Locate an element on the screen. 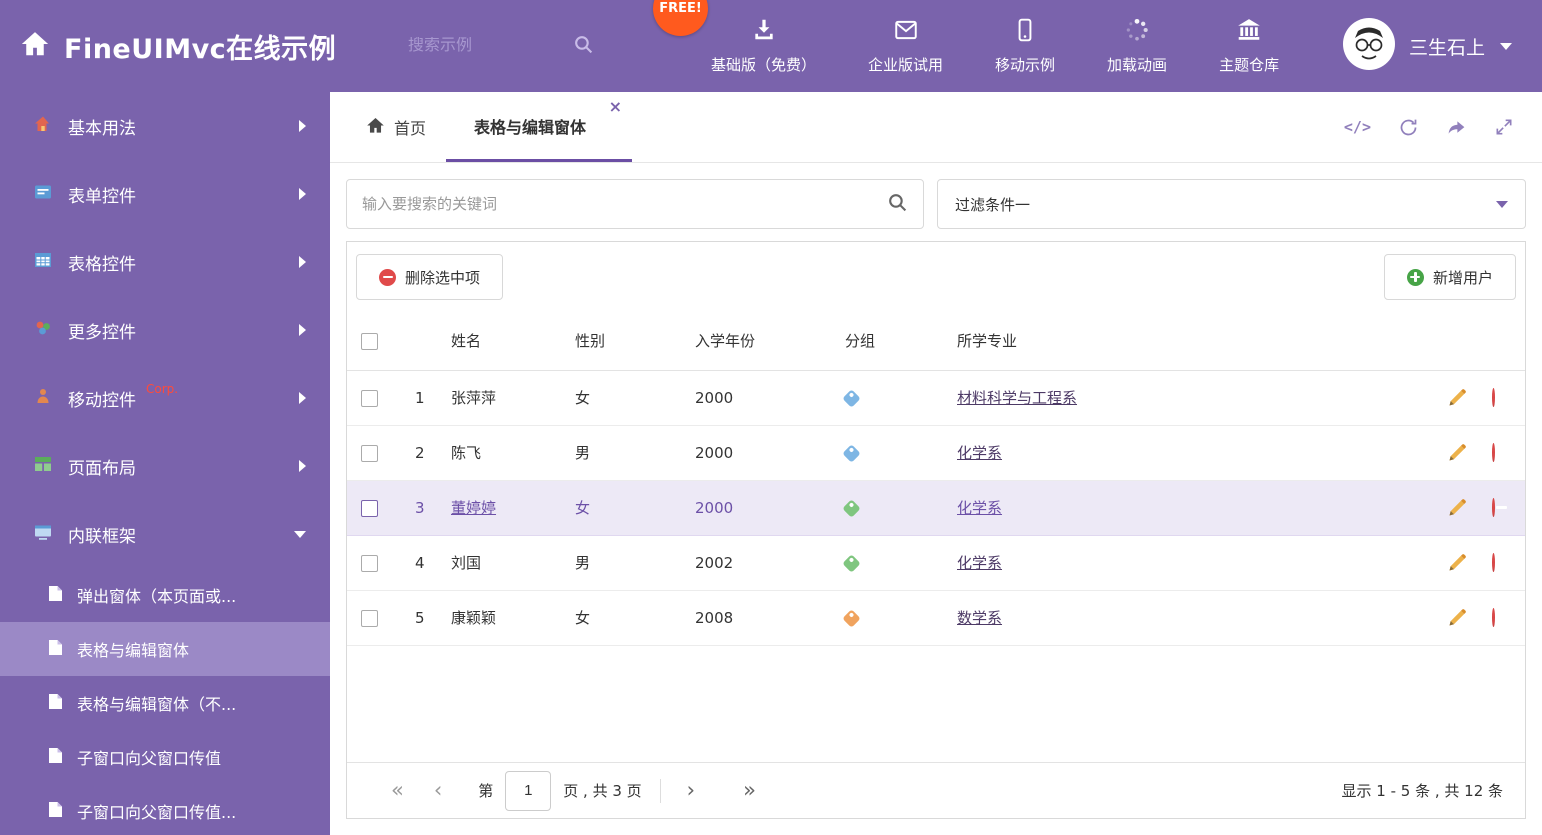 This screenshot has width=1542, height=835. nav-item-mobile-demo: 移动示例 is located at coordinates (1025, 46).